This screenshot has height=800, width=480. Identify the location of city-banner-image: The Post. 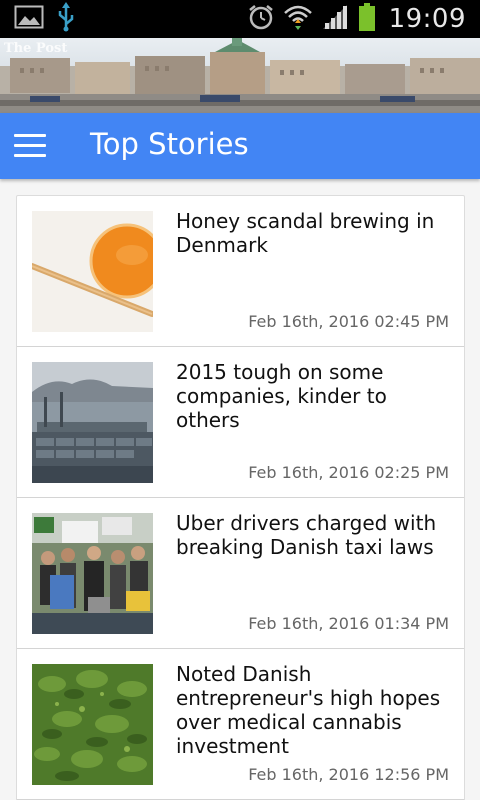
(240, 75).